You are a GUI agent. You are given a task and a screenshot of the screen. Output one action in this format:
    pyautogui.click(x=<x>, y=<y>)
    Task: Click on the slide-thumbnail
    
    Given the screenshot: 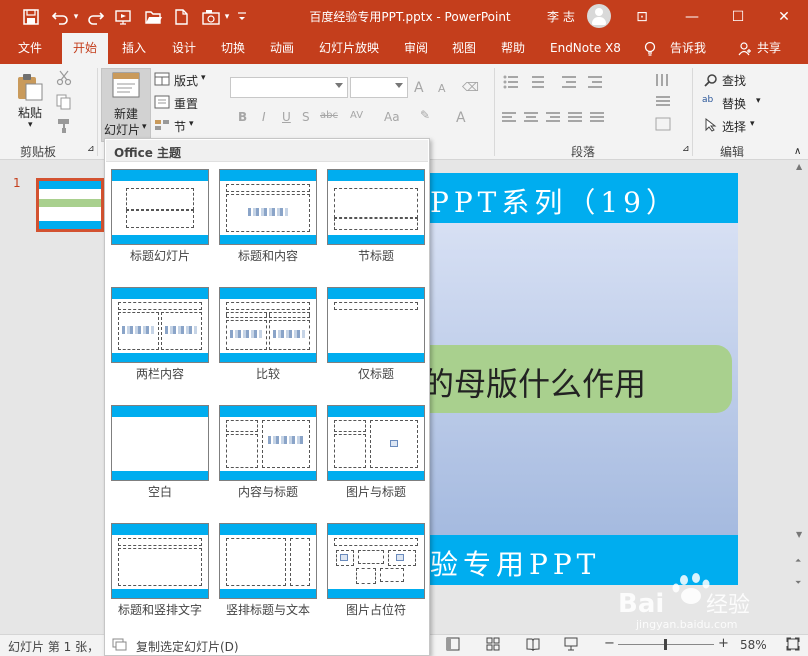 What is the action you would take?
    pyautogui.click(x=70, y=205)
    